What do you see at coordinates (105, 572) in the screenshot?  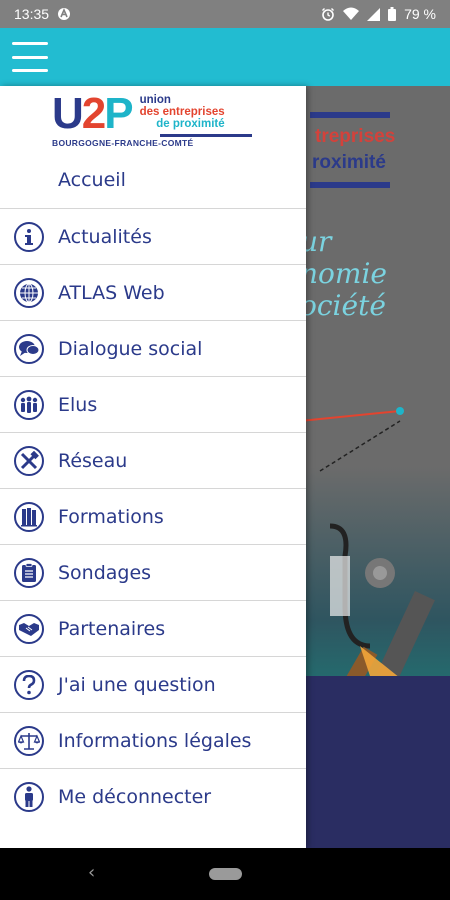 I see `menu-item-label: Sondages` at bounding box center [105, 572].